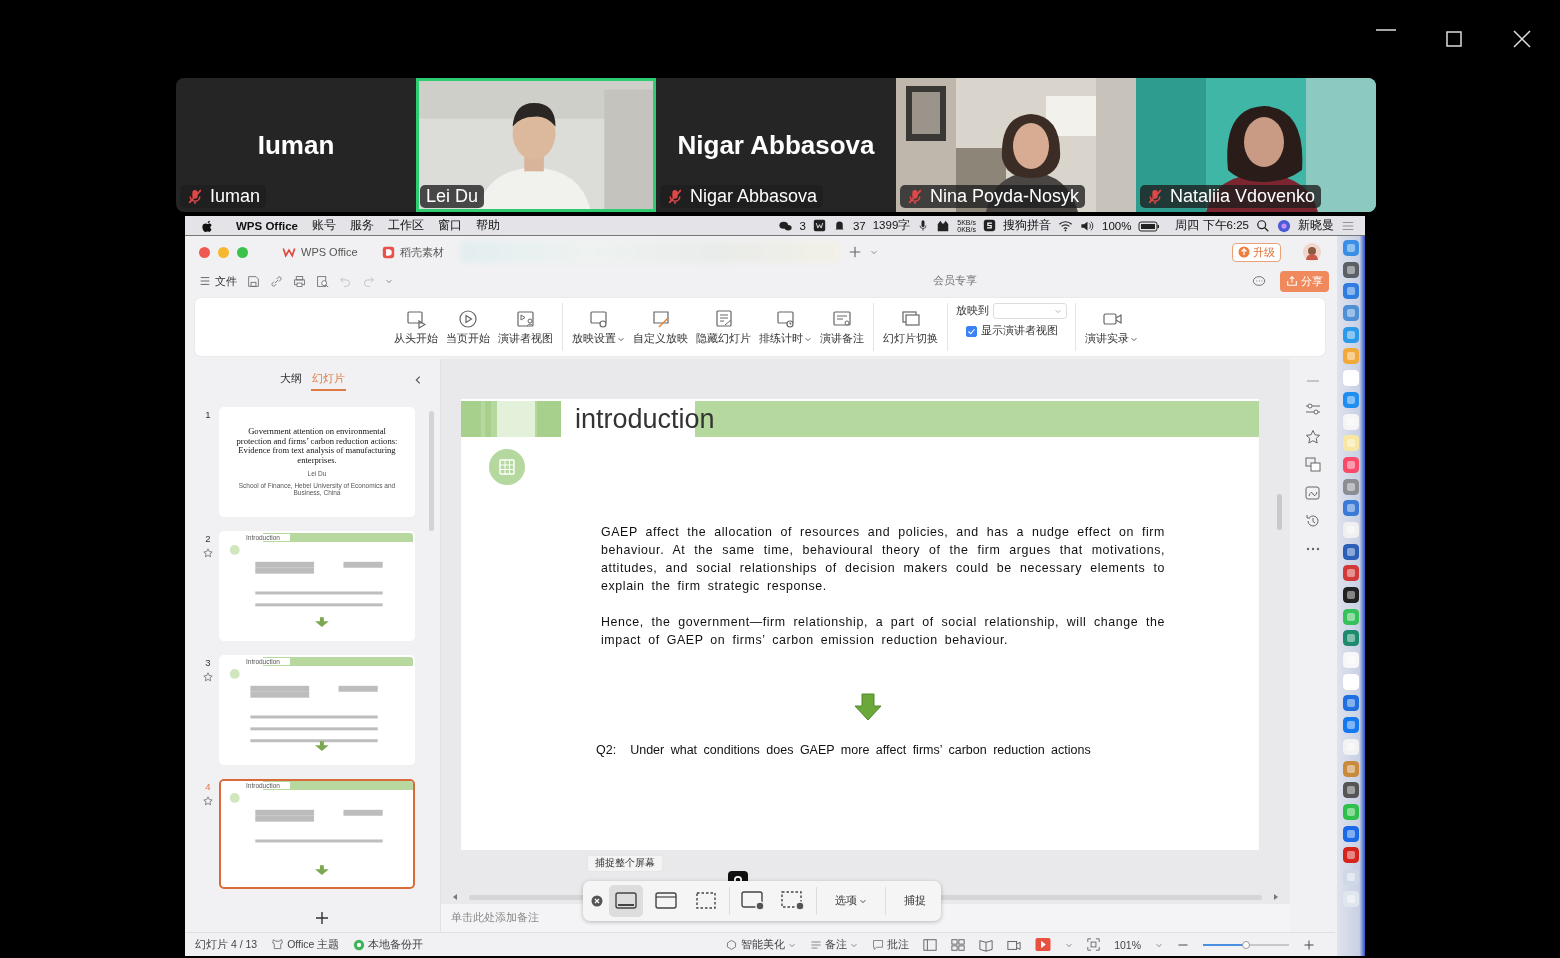  What do you see at coordinates (1011, 331) in the screenshot?
I see `presenter-view-checkbox: 显示演讲者视图` at bounding box center [1011, 331].